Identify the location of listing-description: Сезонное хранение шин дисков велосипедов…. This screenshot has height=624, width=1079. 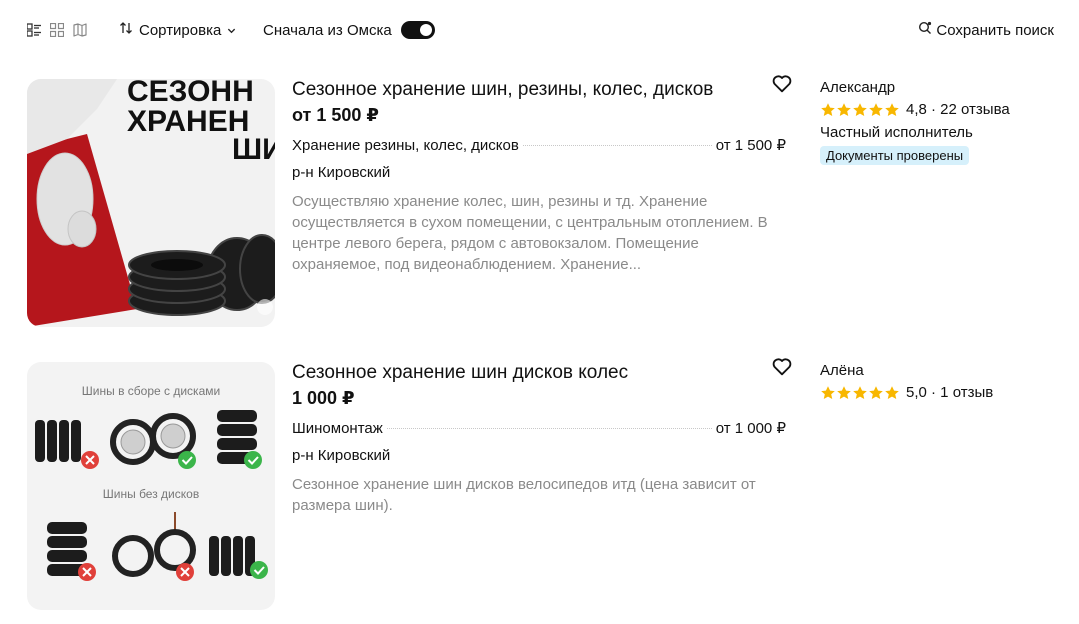
(524, 495).